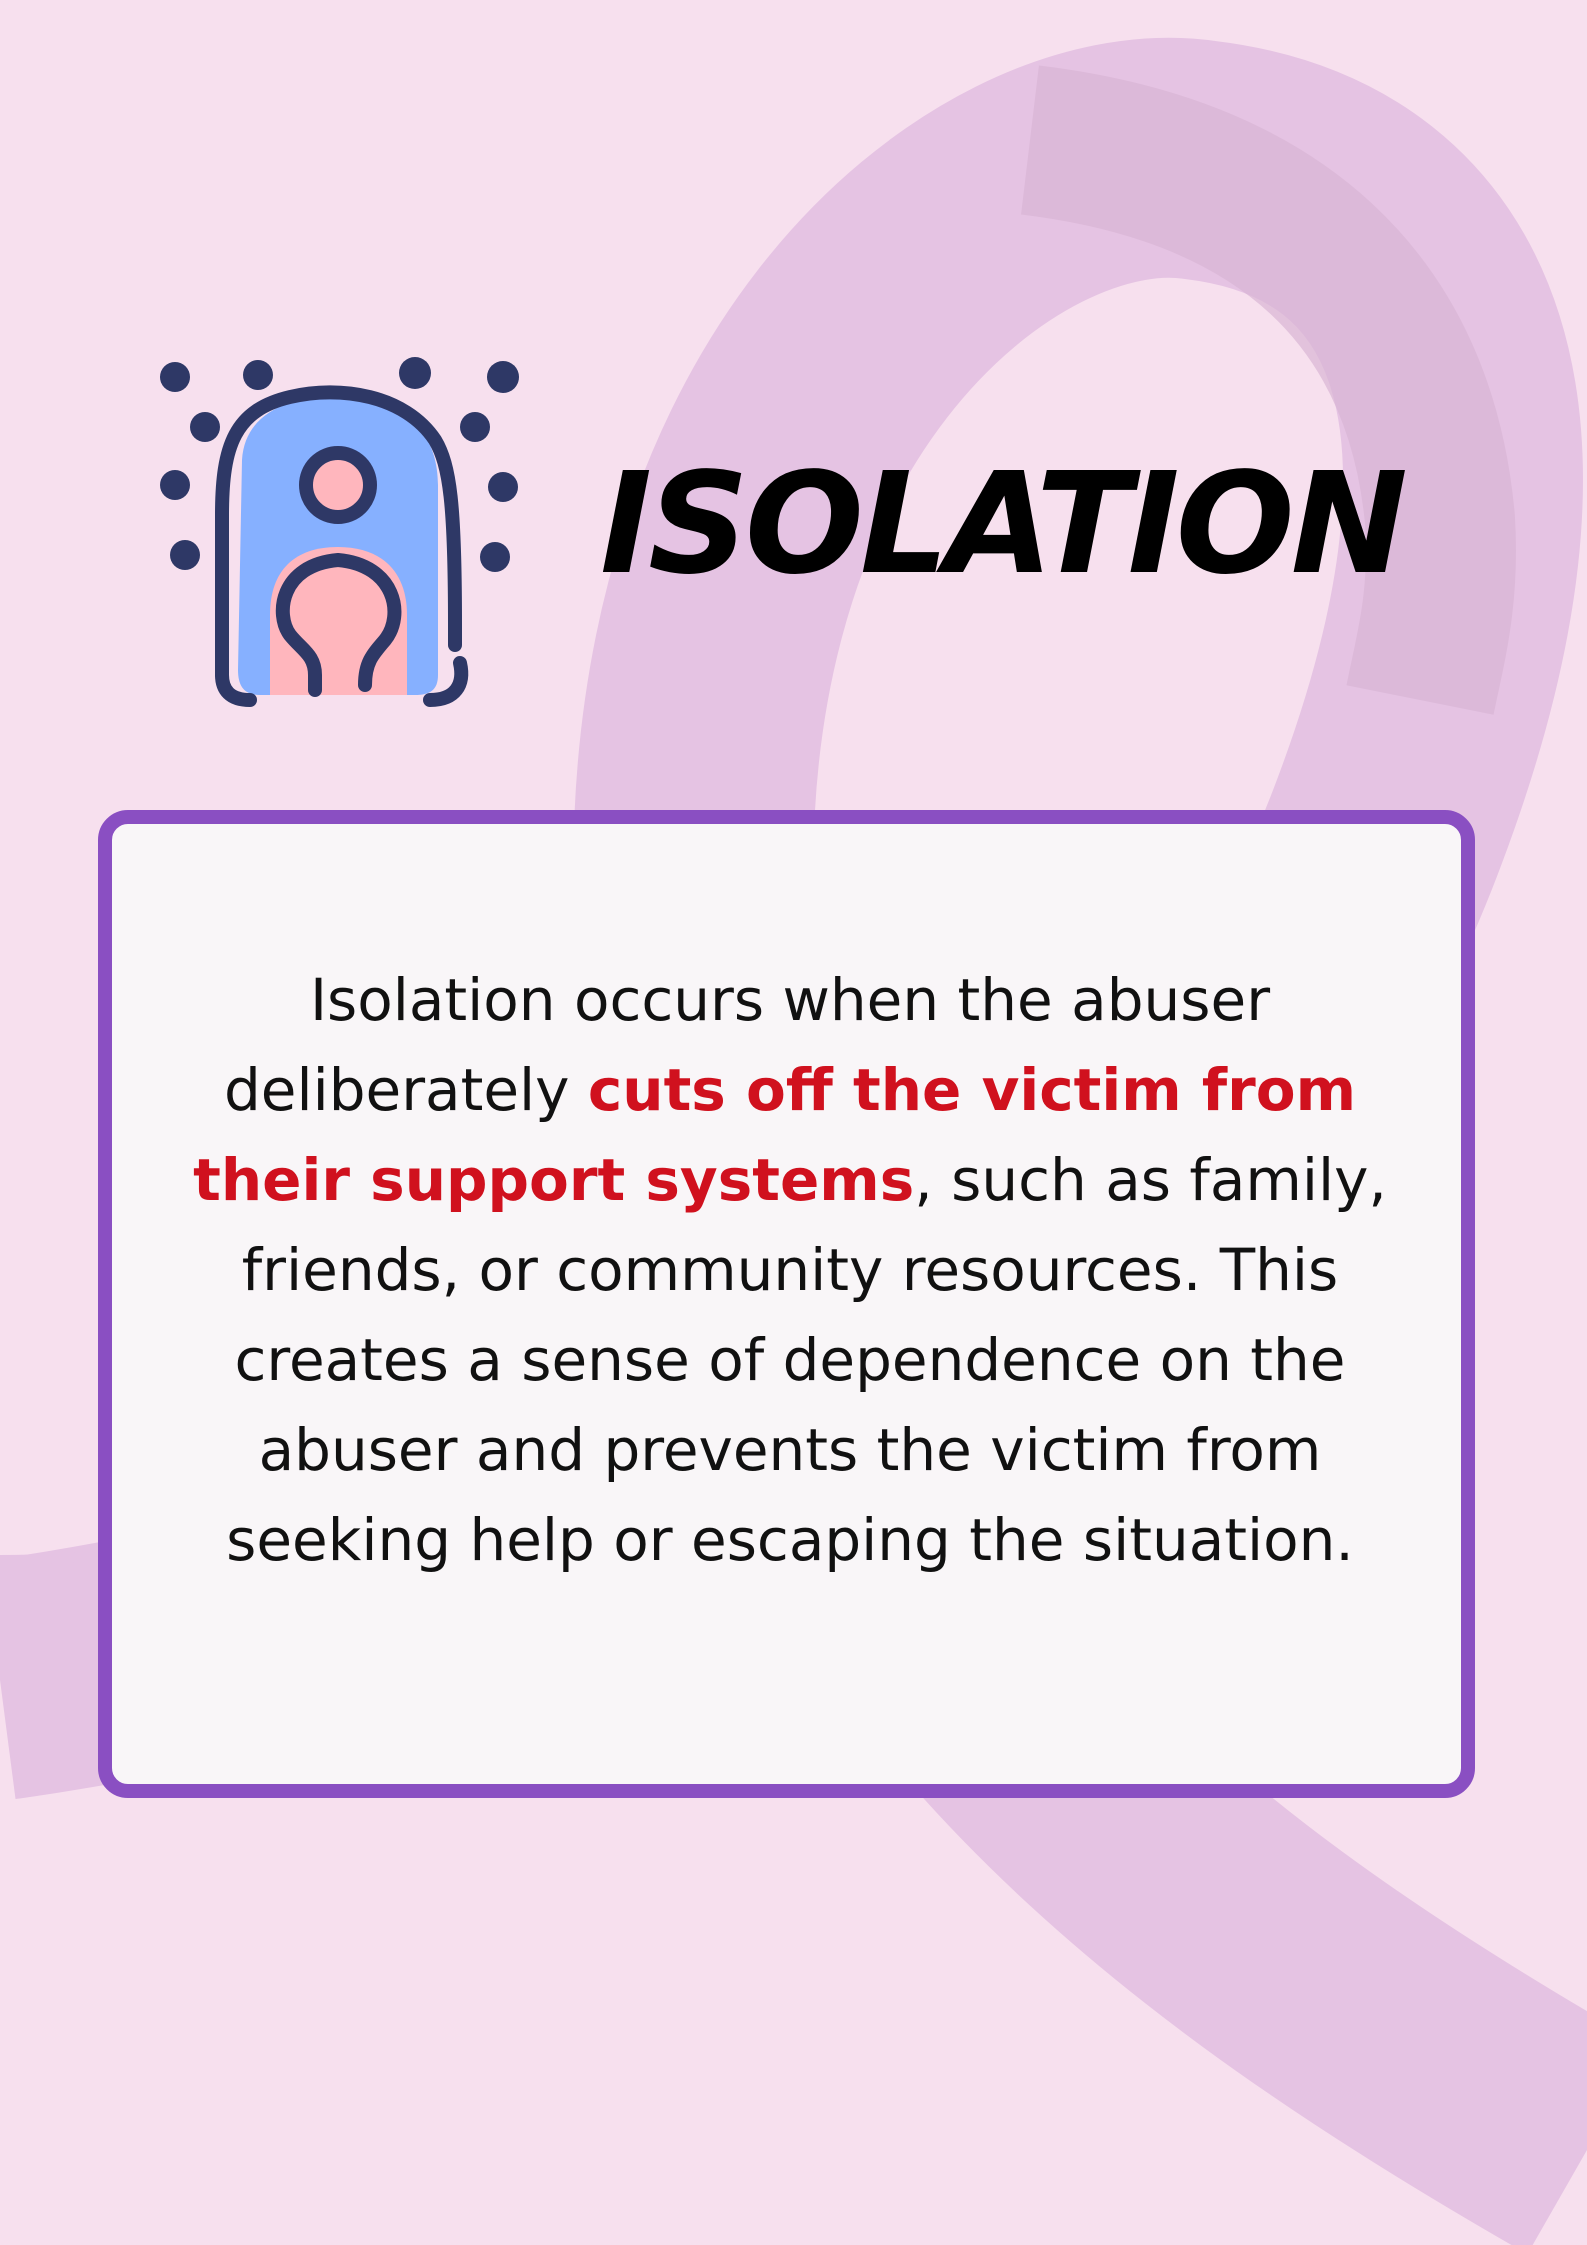 Image resolution: width=1587 pixels, height=2245 pixels. I want to click on isolated-person-icon, so click(339, 532).